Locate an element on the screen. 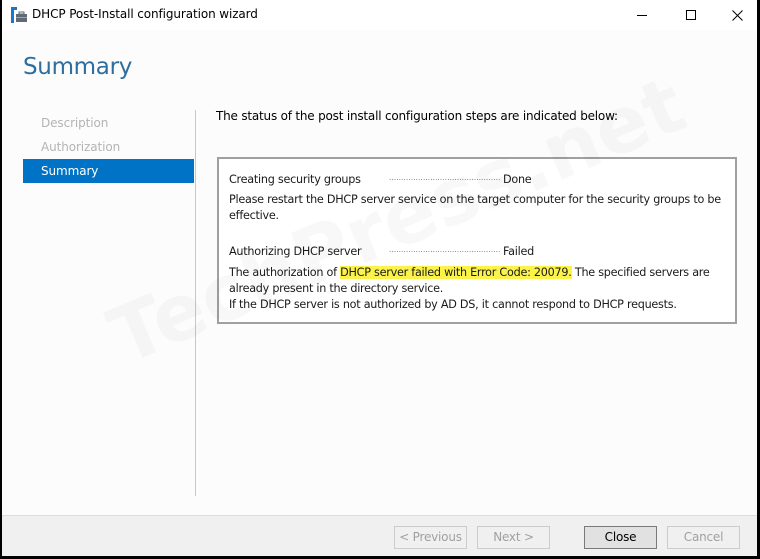 Image resolution: width=760 pixels, height=559 pixels. next-button: Next > is located at coordinates (513, 537).